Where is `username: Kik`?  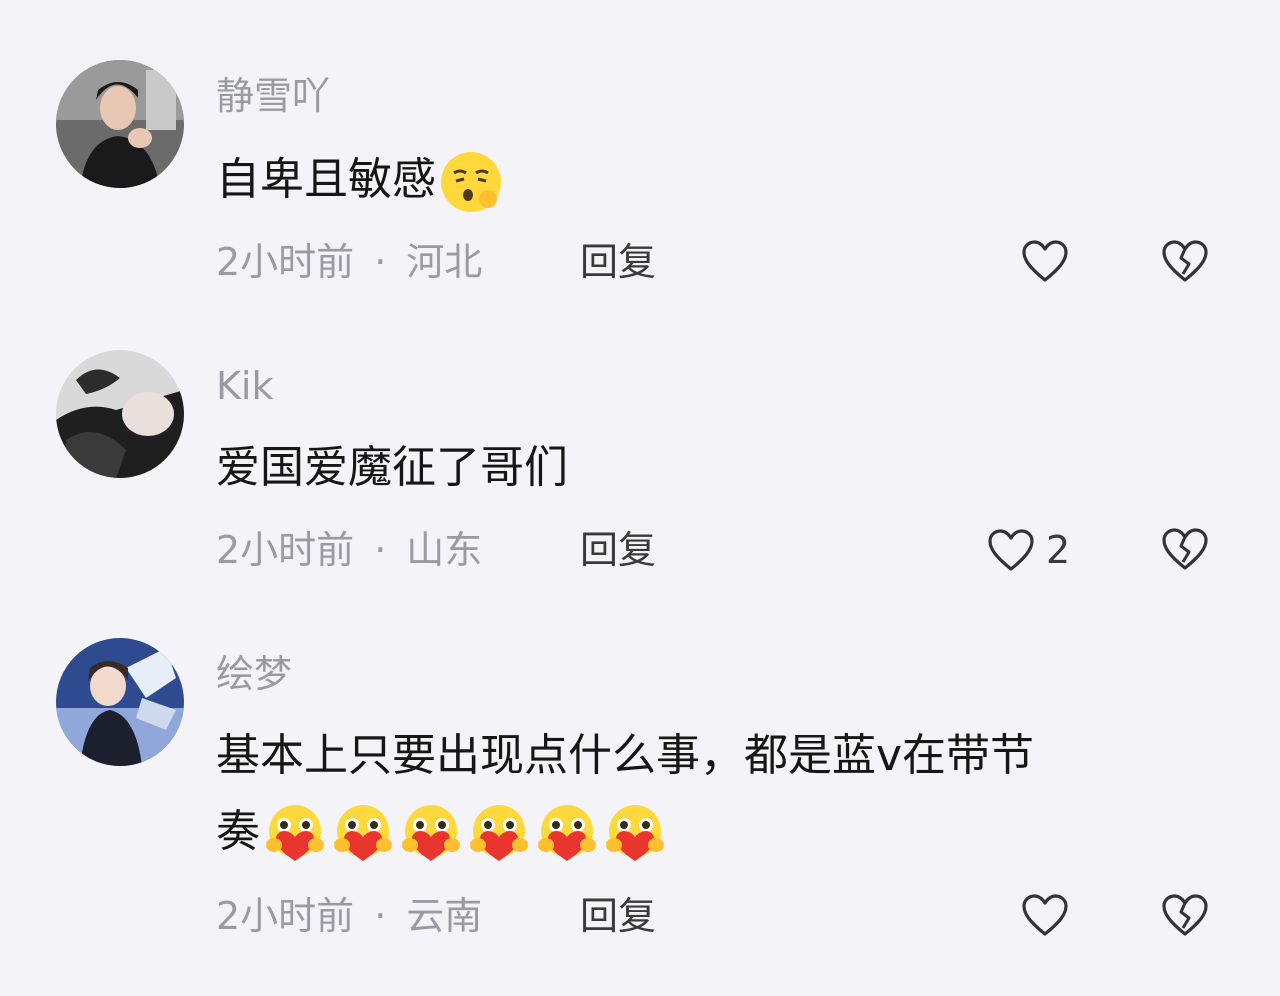 username: Kik is located at coordinates (244, 386).